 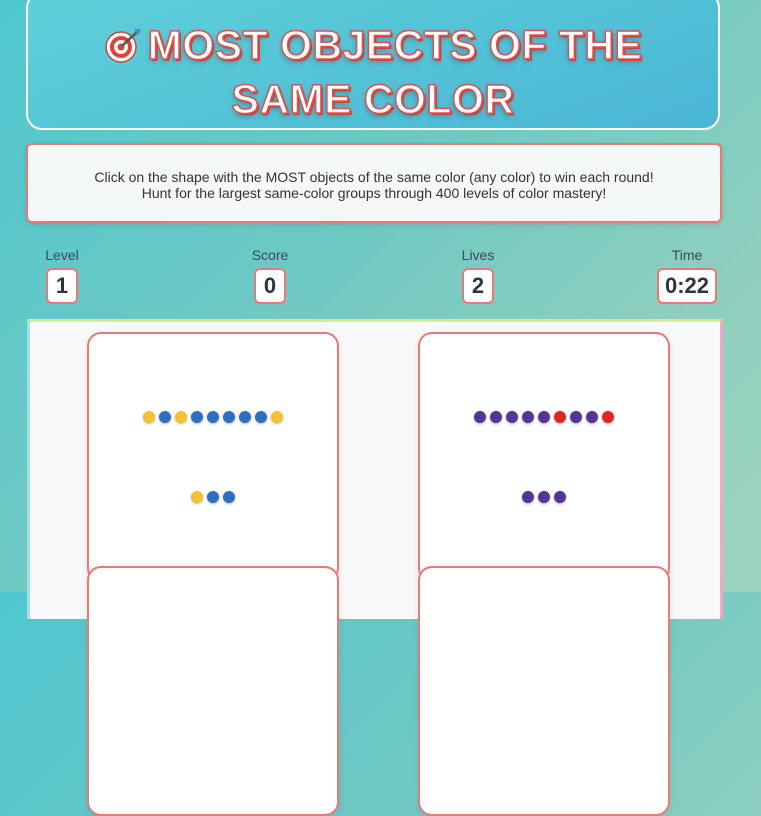 I want to click on lives-value: 2, so click(x=478, y=286).